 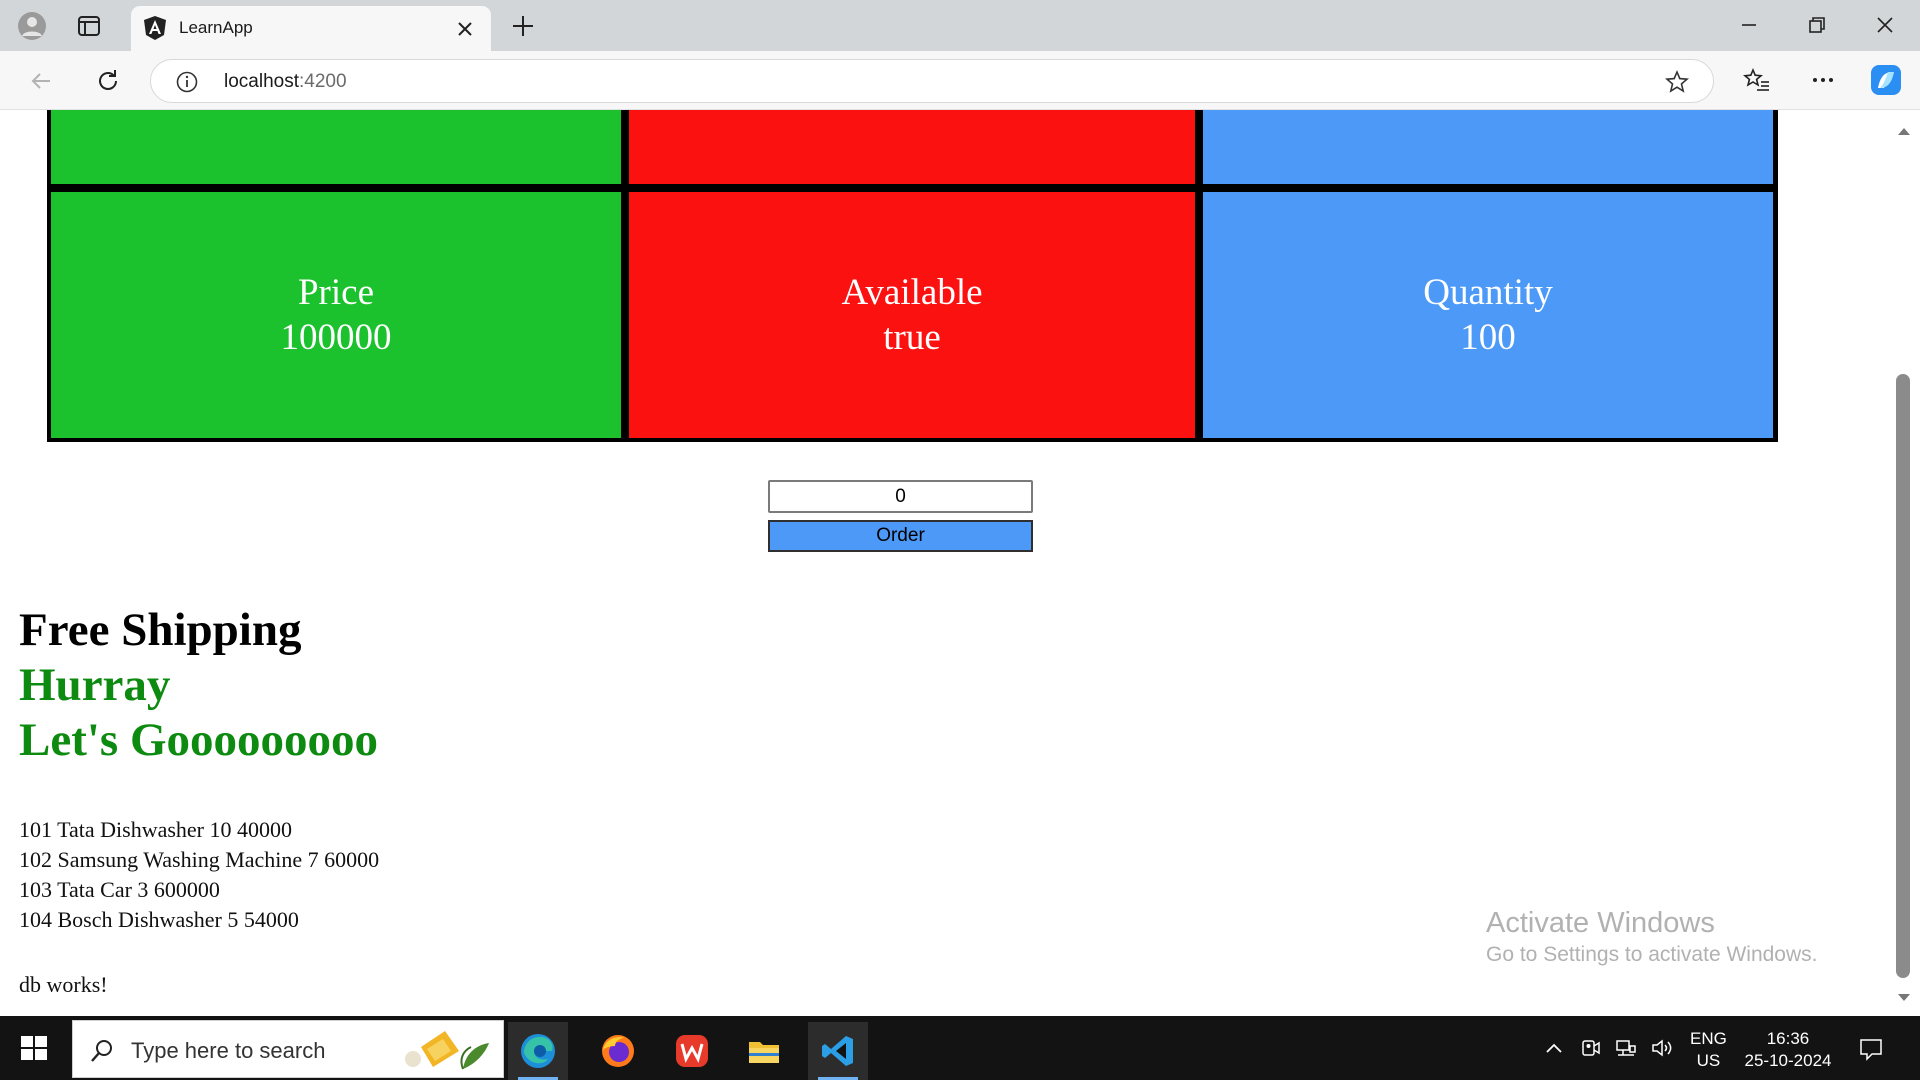 What do you see at coordinates (1904, 129) in the screenshot?
I see `scroll-up-arrow-icon` at bounding box center [1904, 129].